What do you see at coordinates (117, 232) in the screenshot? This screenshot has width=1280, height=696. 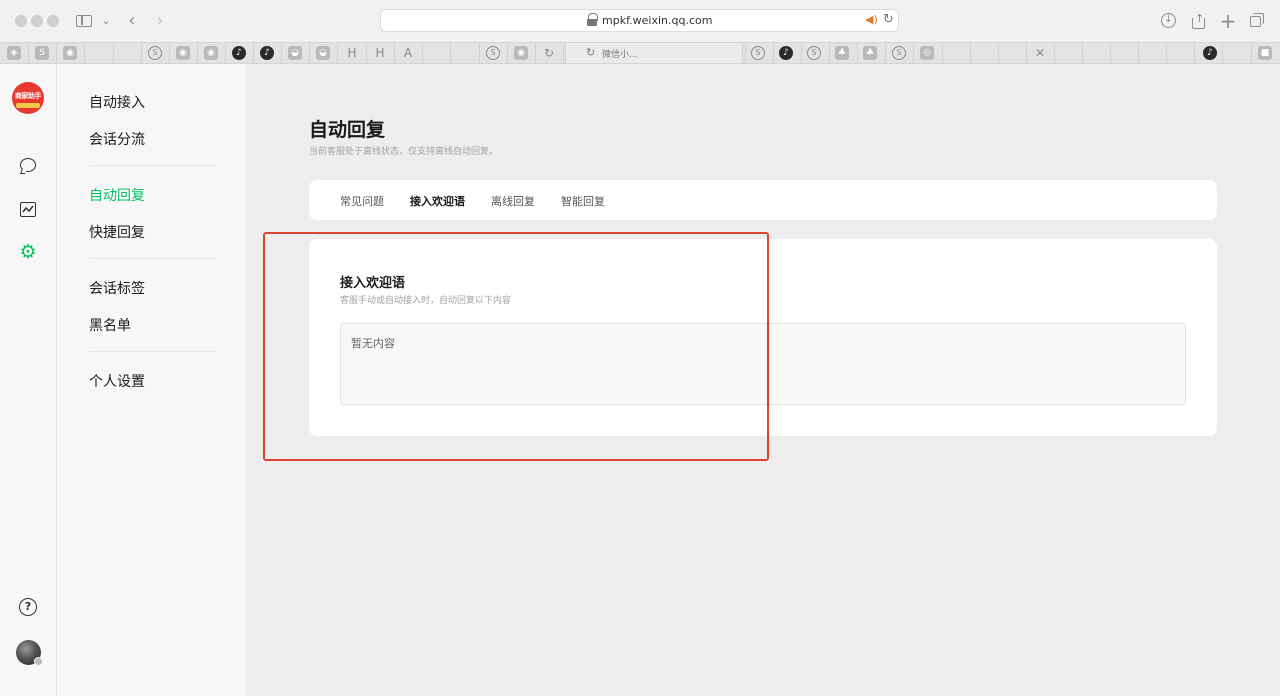 I see `subnav-item-quick-reply: 快捷回复` at bounding box center [117, 232].